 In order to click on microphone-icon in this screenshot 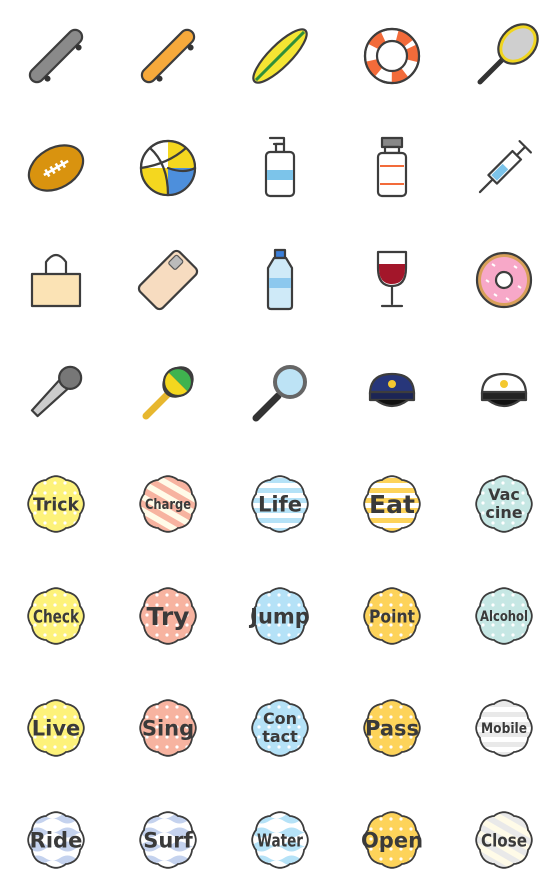, I will do `click(56, 391)`.